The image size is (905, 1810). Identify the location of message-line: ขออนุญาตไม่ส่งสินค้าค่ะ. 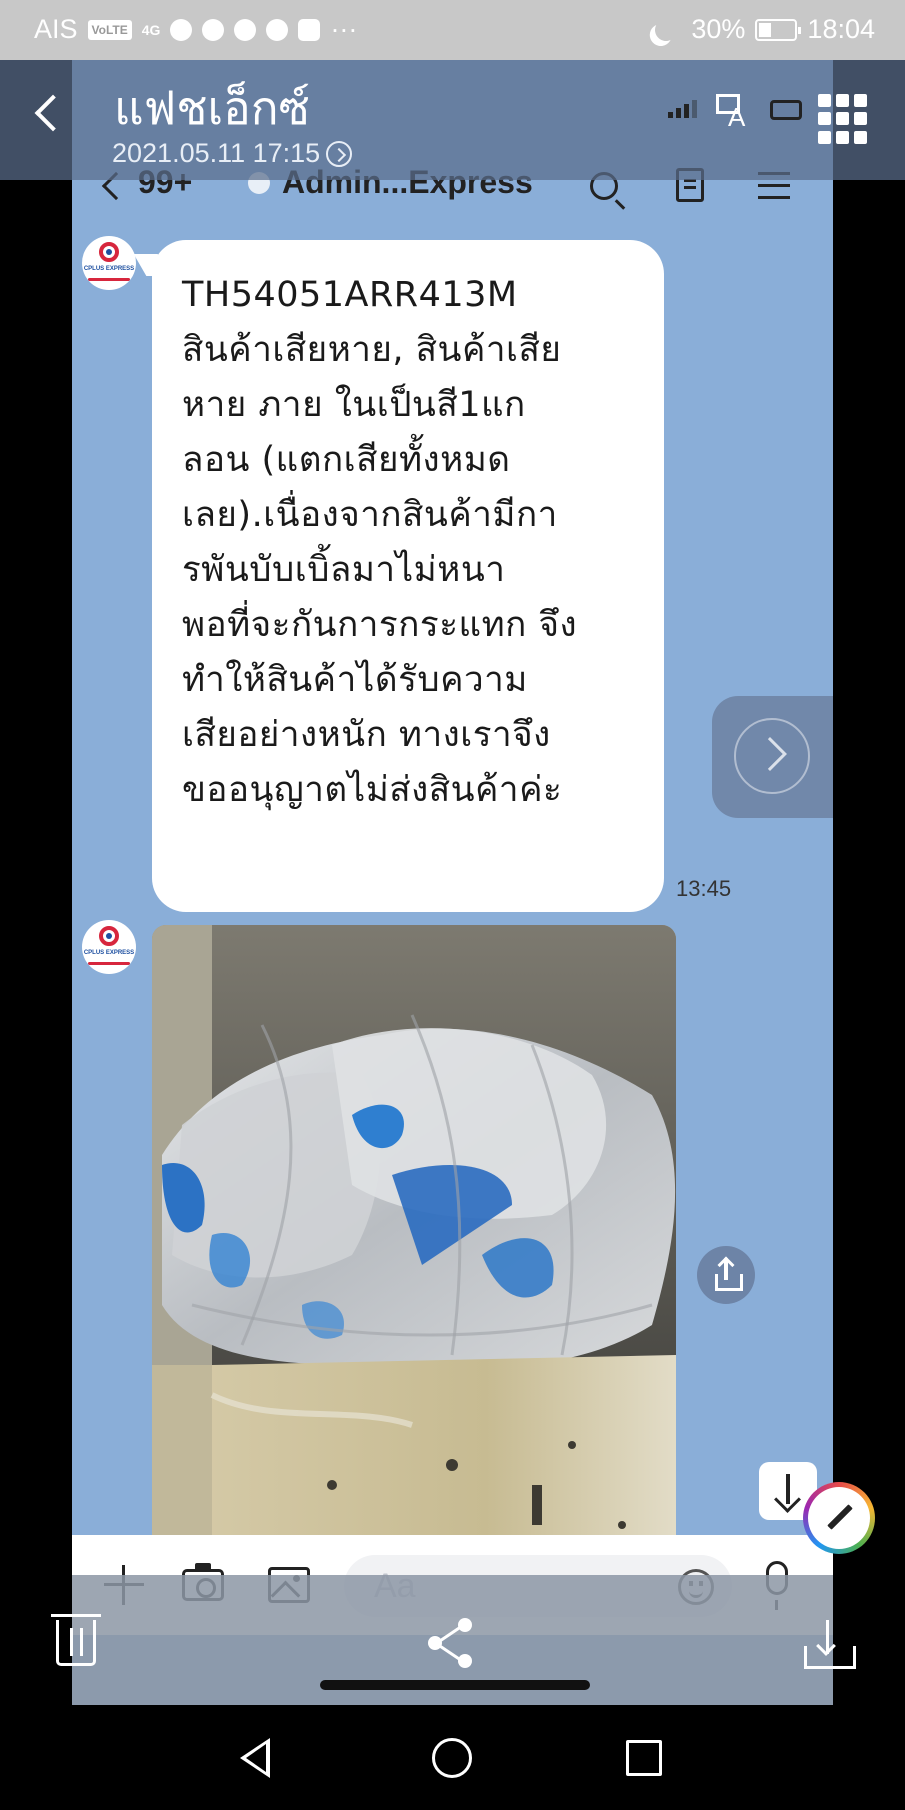
(372, 790).